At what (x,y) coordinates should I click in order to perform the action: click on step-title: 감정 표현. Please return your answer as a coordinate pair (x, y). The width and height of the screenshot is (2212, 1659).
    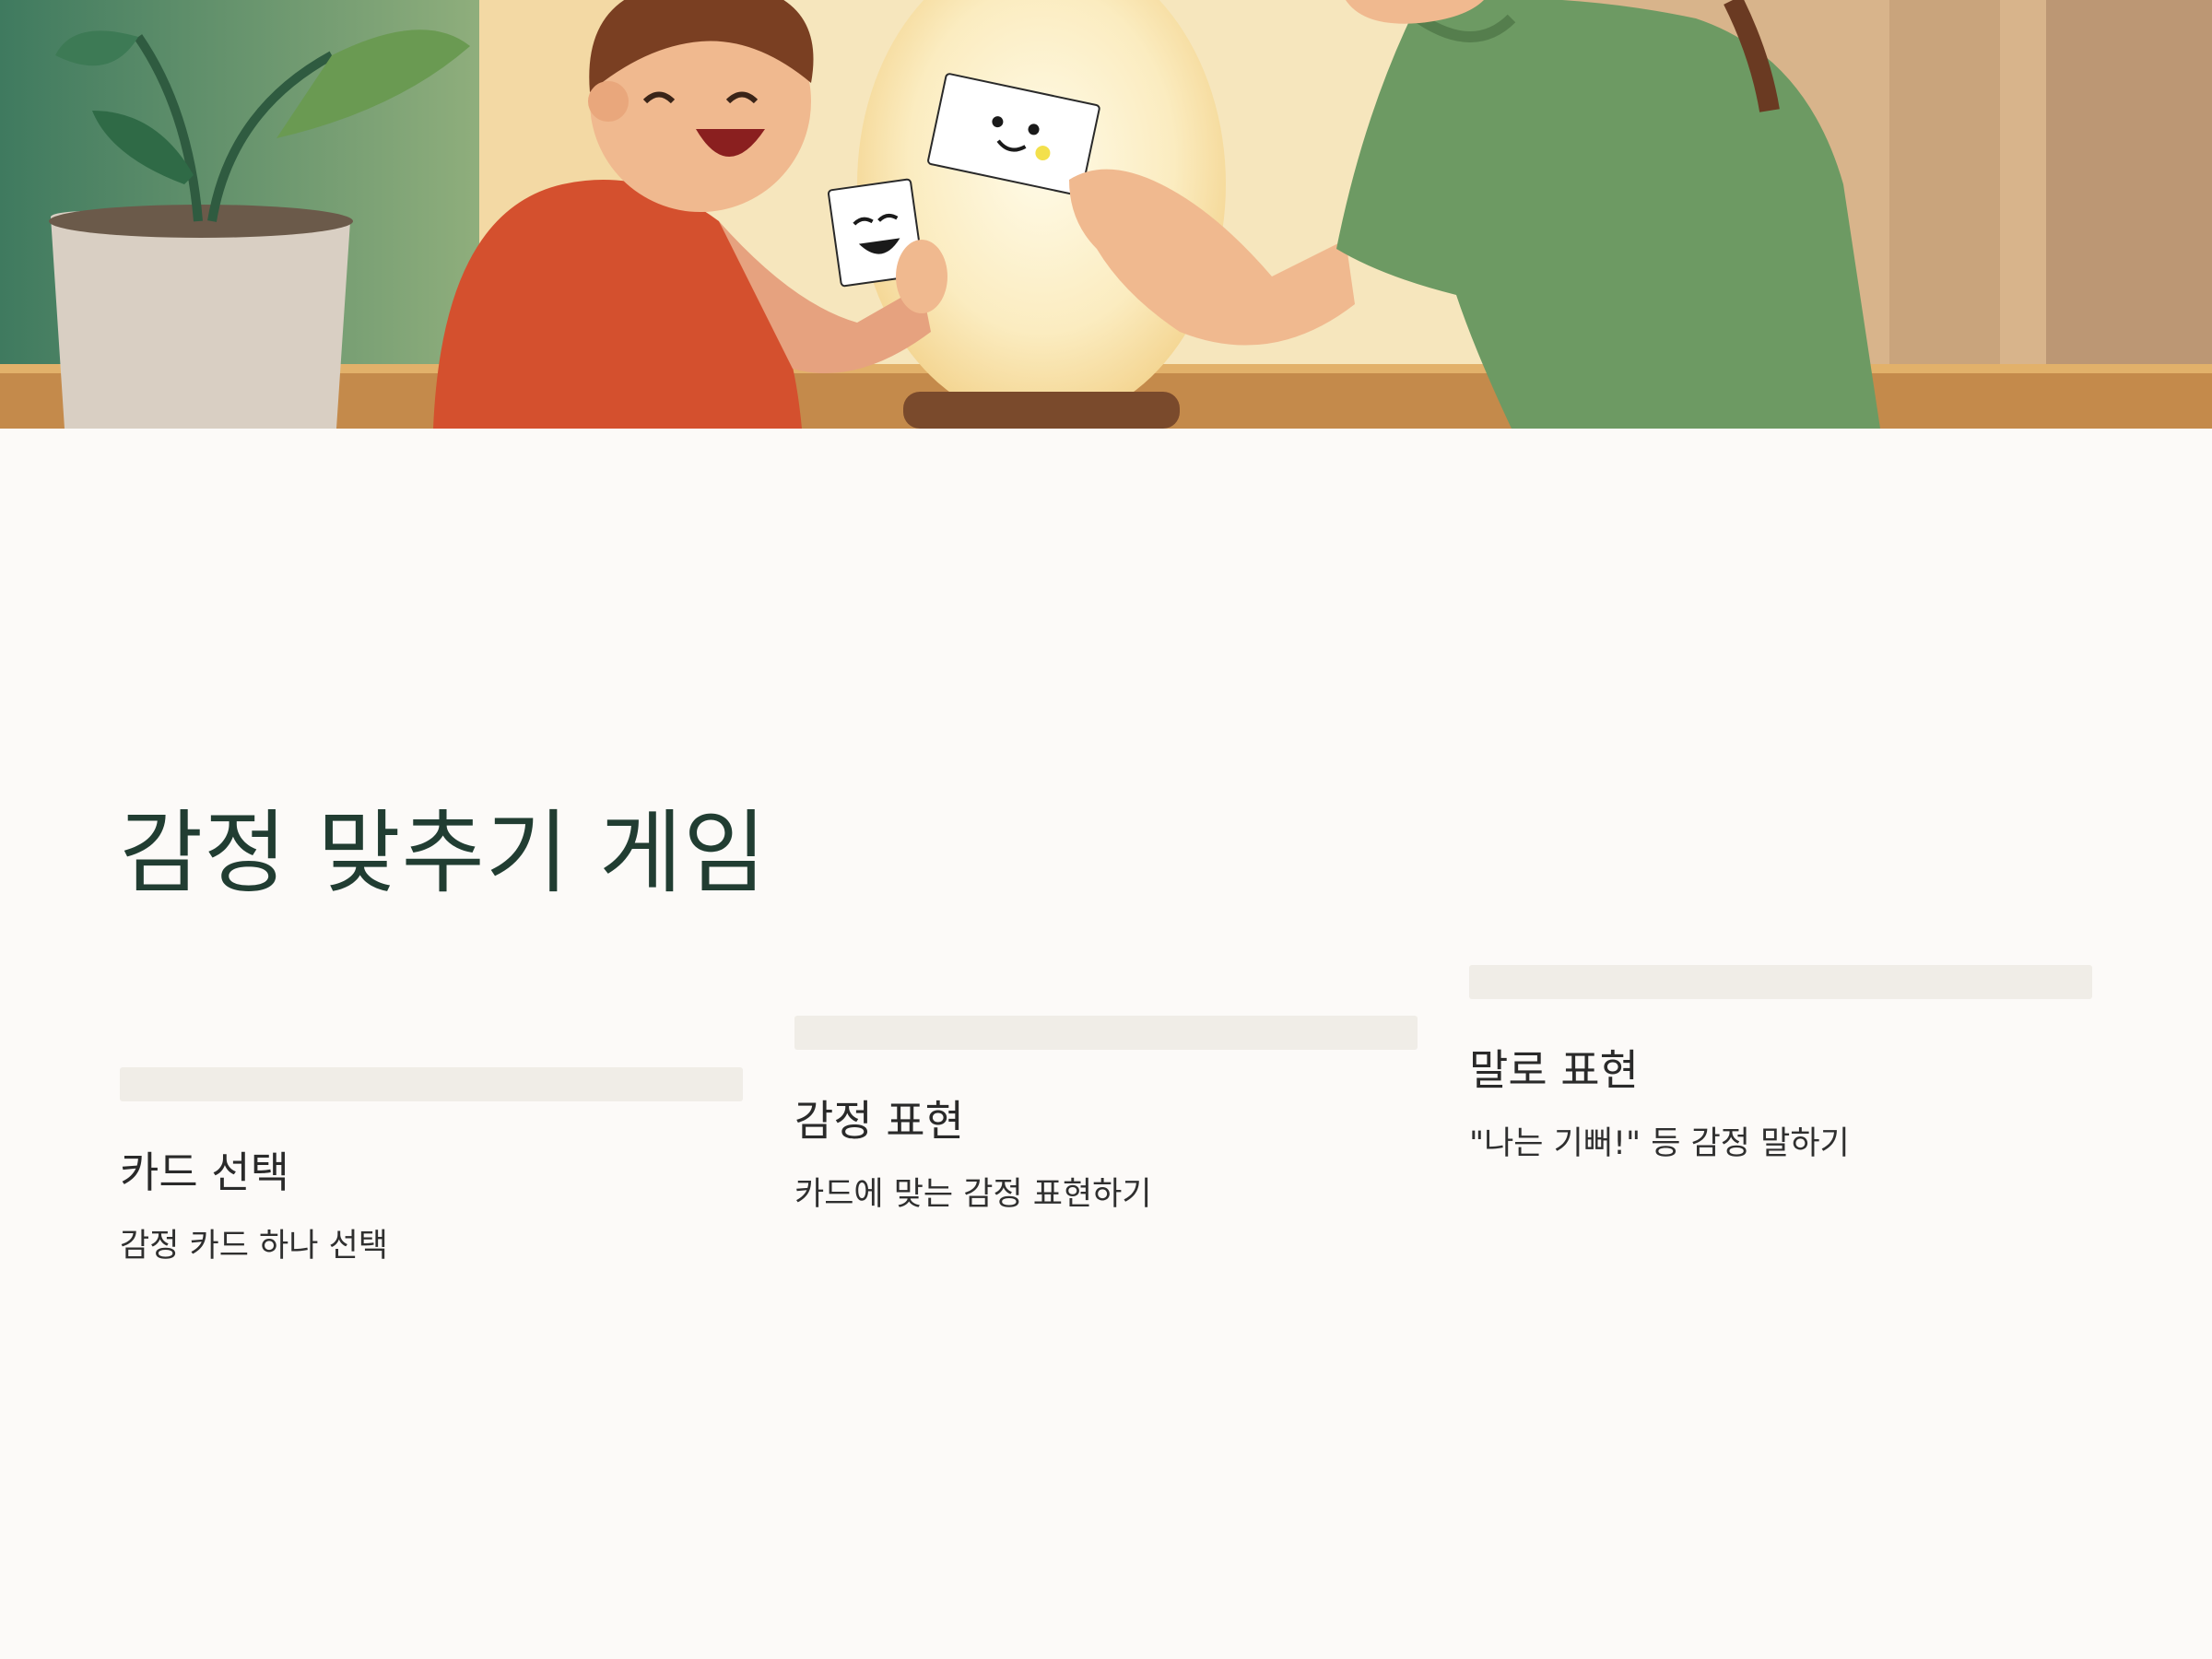
    Looking at the image, I should click on (879, 1121).